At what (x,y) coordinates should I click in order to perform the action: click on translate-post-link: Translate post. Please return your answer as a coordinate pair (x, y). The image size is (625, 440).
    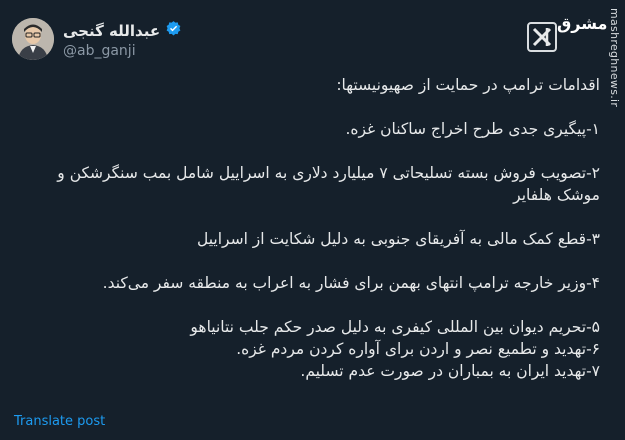
    Looking at the image, I should click on (59, 421).